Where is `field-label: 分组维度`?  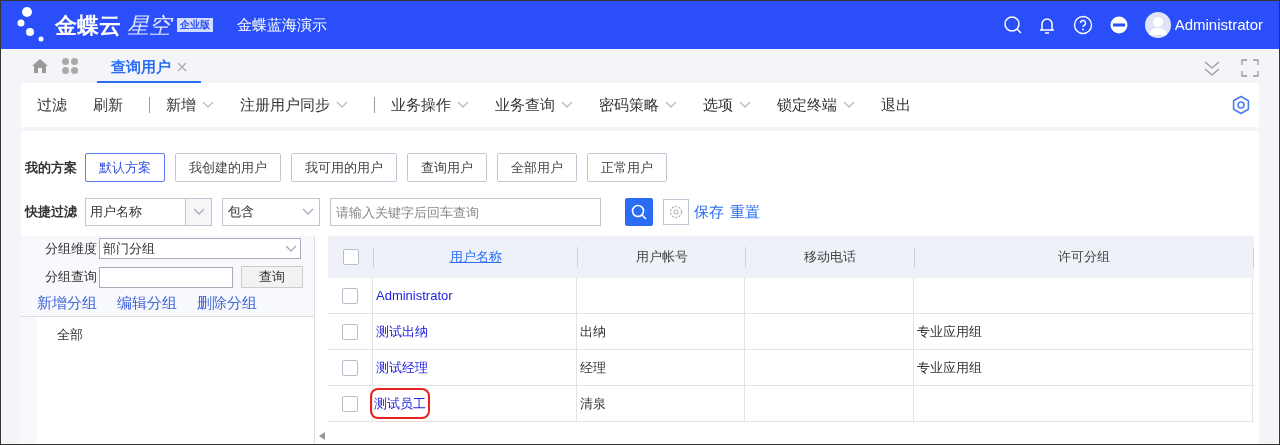
field-label: 分组维度 is located at coordinates (71, 248).